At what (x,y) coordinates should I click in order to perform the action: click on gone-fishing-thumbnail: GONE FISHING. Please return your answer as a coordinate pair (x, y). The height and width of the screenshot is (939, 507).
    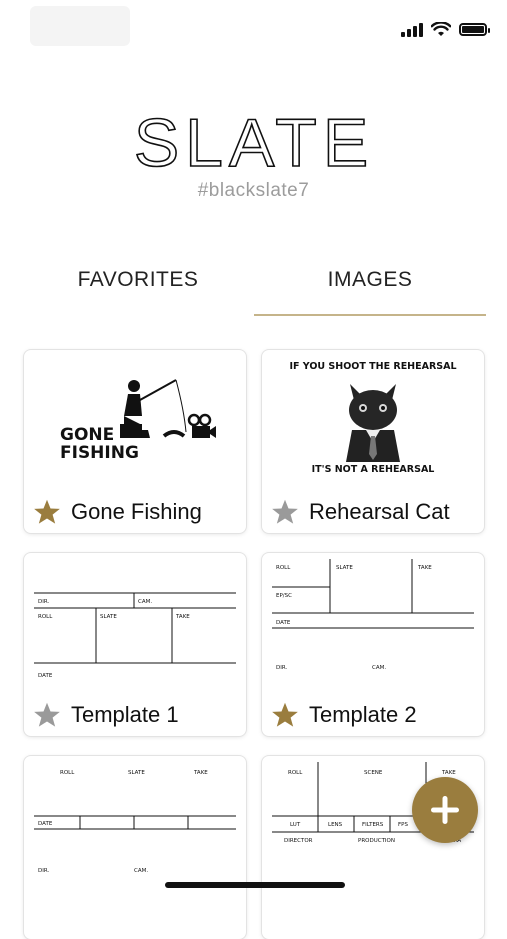
    Looking at the image, I should click on (138, 421).